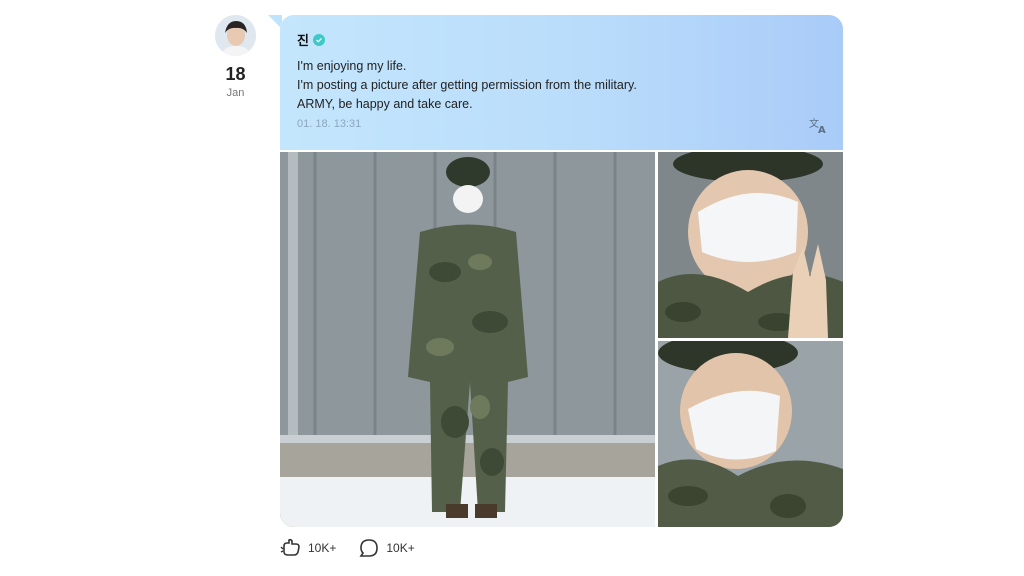  I want to click on photo-selfie-peace, so click(750, 245).